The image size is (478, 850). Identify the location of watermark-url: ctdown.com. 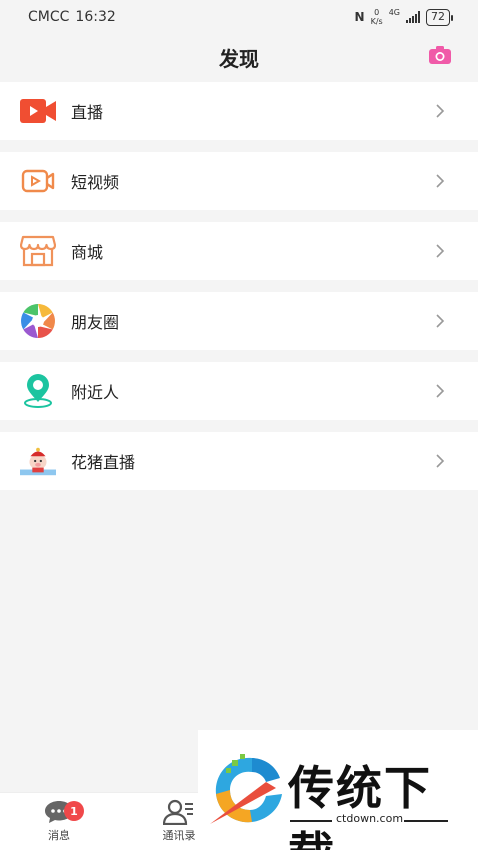
(370, 818).